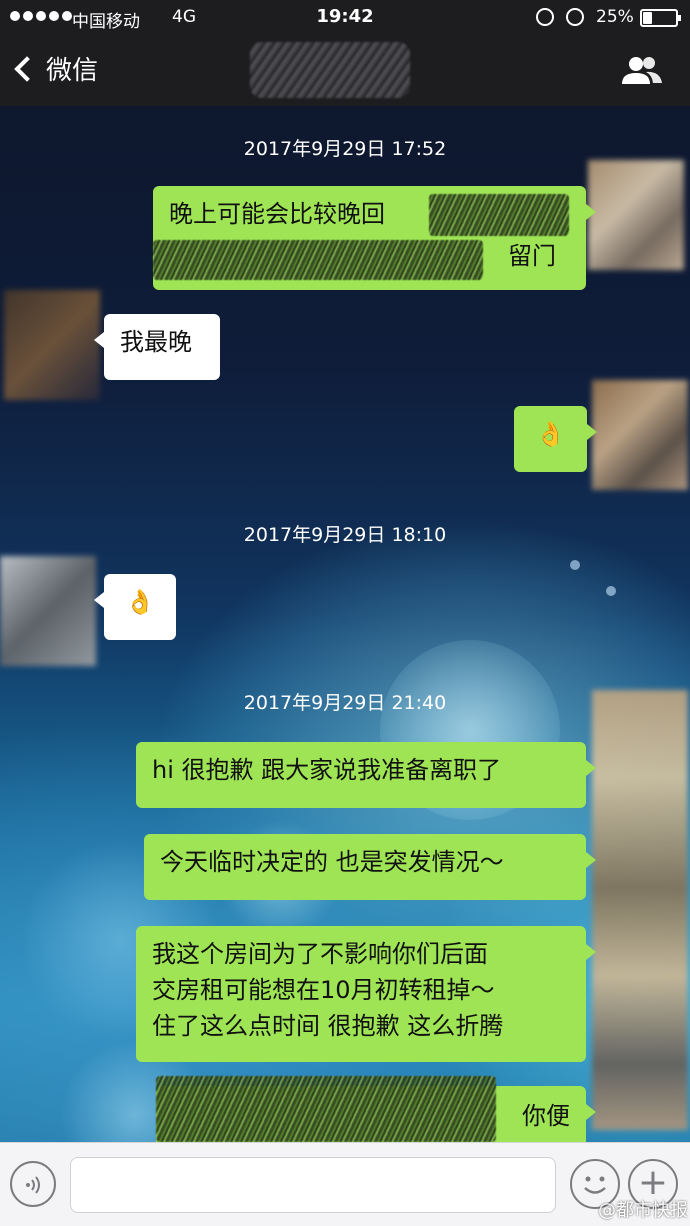 This screenshot has height=1226, width=690. What do you see at coordinates (332, 862) in the screenshot?
I see `message-text: 今天临时决定的 也是突发情况～` at bounding box center [332, 862].